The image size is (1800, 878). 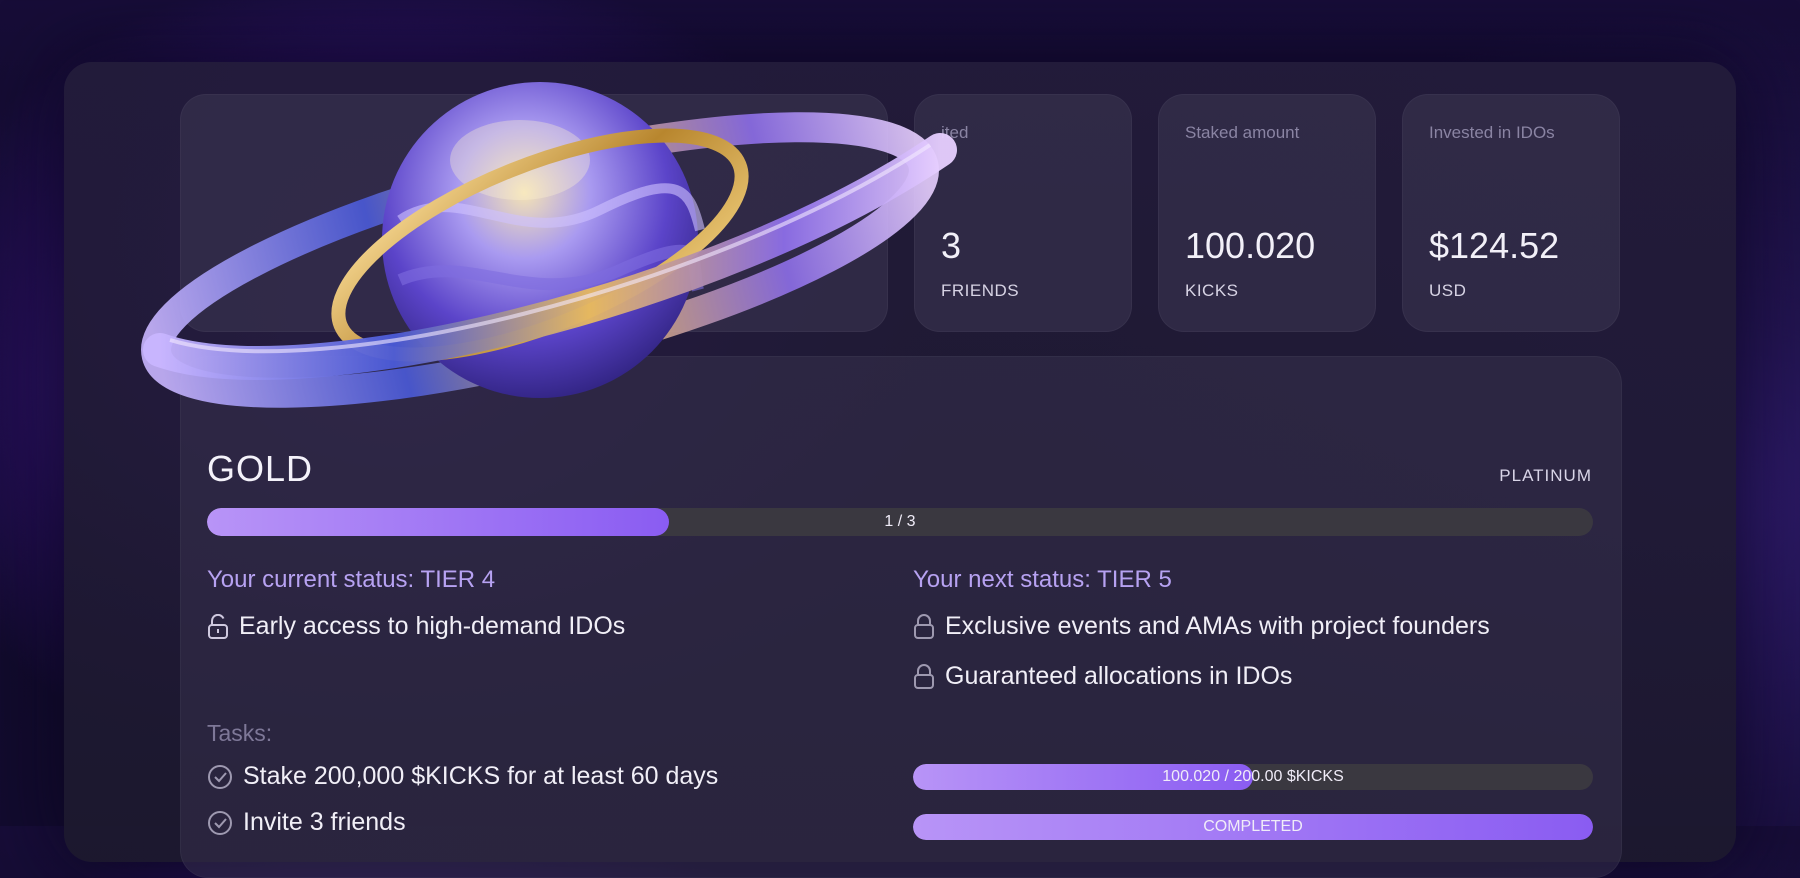 I want to click on perk-text: Guaranteed allocations in IDOs, so click(x=1119, y=676).